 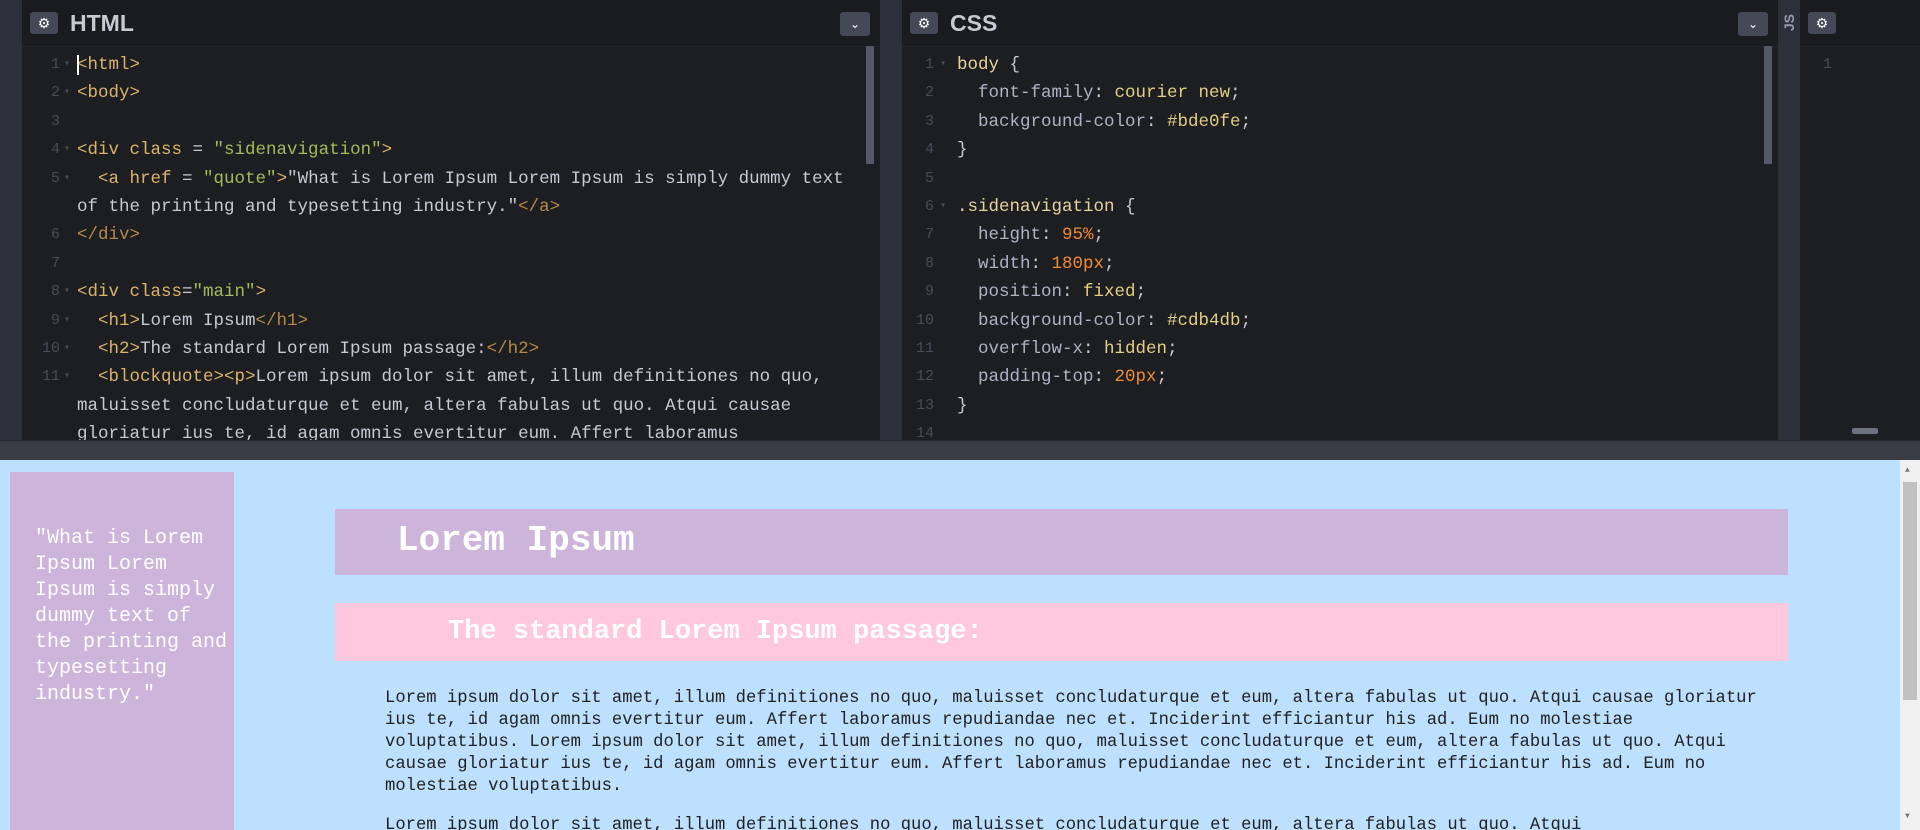 I want to click on css-line-number: 8, so click(x=929, y=263).